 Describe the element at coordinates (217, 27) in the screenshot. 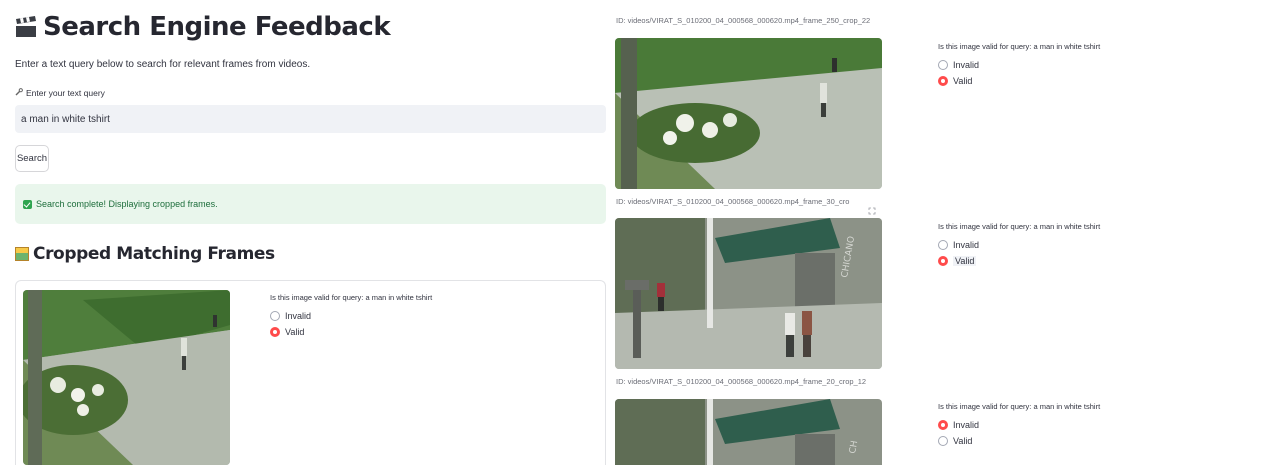

I see `page-title-text: Search Engine Feedback` at that location.